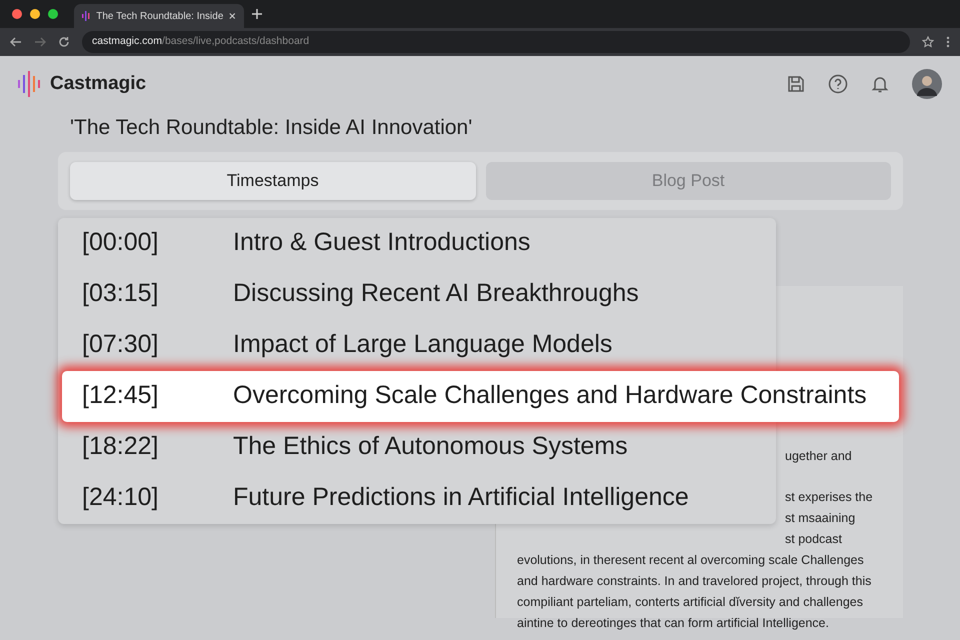  I want to click on blog-text-fragment: st podcast, so click(813, 539).